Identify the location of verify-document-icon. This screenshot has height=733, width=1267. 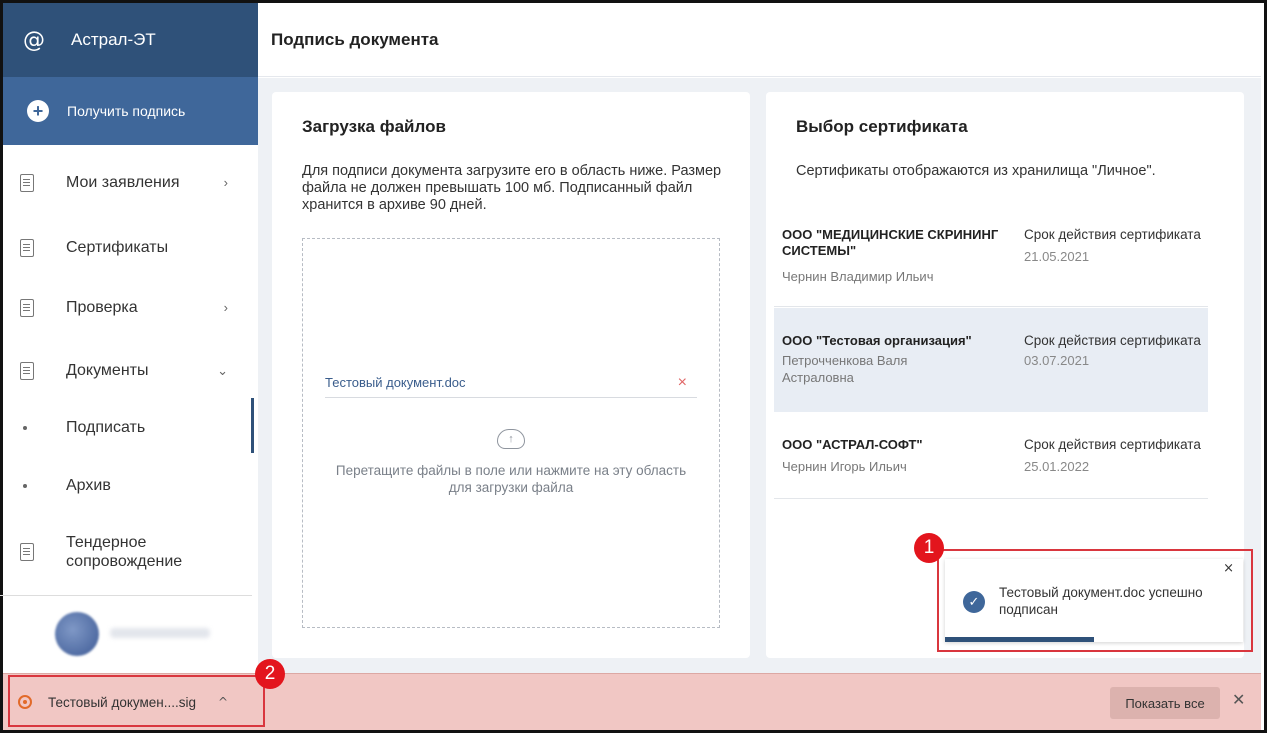
(27, 307).